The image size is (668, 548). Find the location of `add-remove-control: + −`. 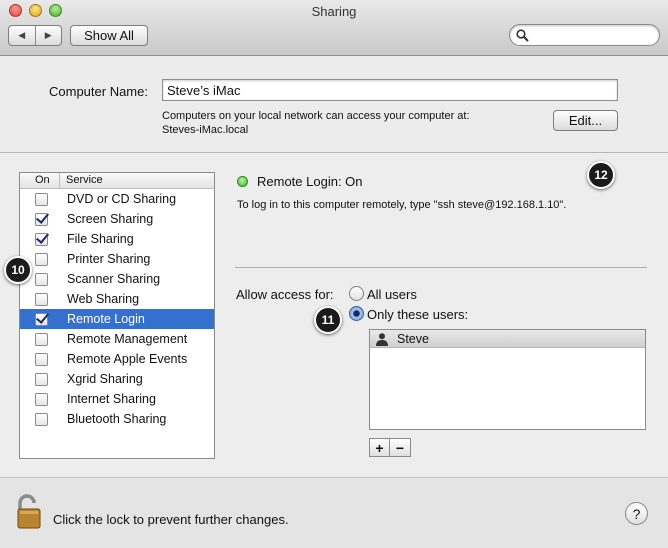

add-remove-control: + − is located at coordinates (390, 447).